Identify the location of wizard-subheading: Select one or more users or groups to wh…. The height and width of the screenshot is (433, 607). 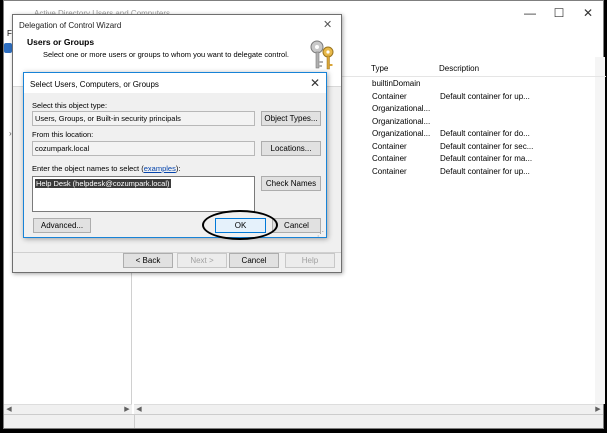
(166, 54).